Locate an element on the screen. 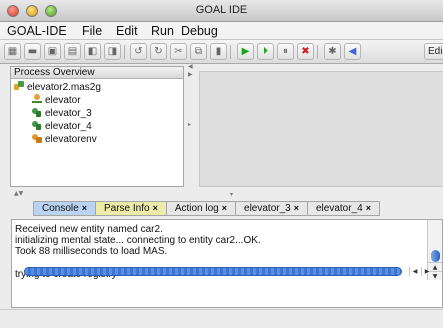 This screenshot has width=443, height=328. tree-item-elevator: elevator is located at coordinates (56, 100).